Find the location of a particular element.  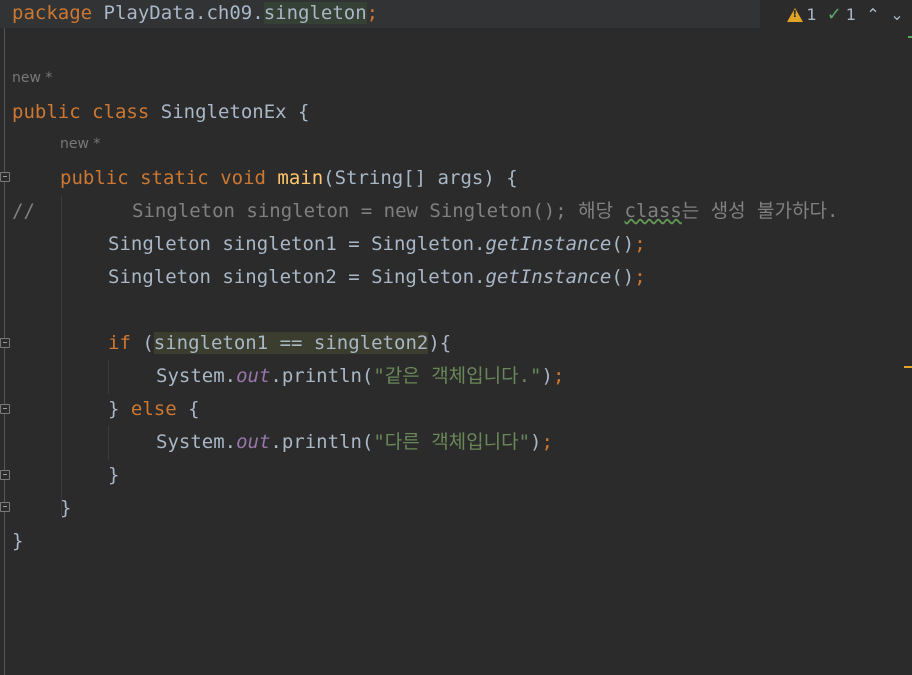

fold-marker-method-end is located at coordinates (5, 507).